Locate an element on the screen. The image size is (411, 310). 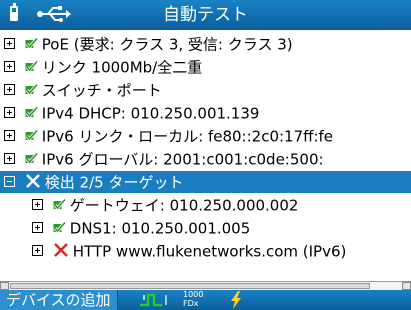
add-device-button: デバイスの追加 is located at coordinates (59, 300).